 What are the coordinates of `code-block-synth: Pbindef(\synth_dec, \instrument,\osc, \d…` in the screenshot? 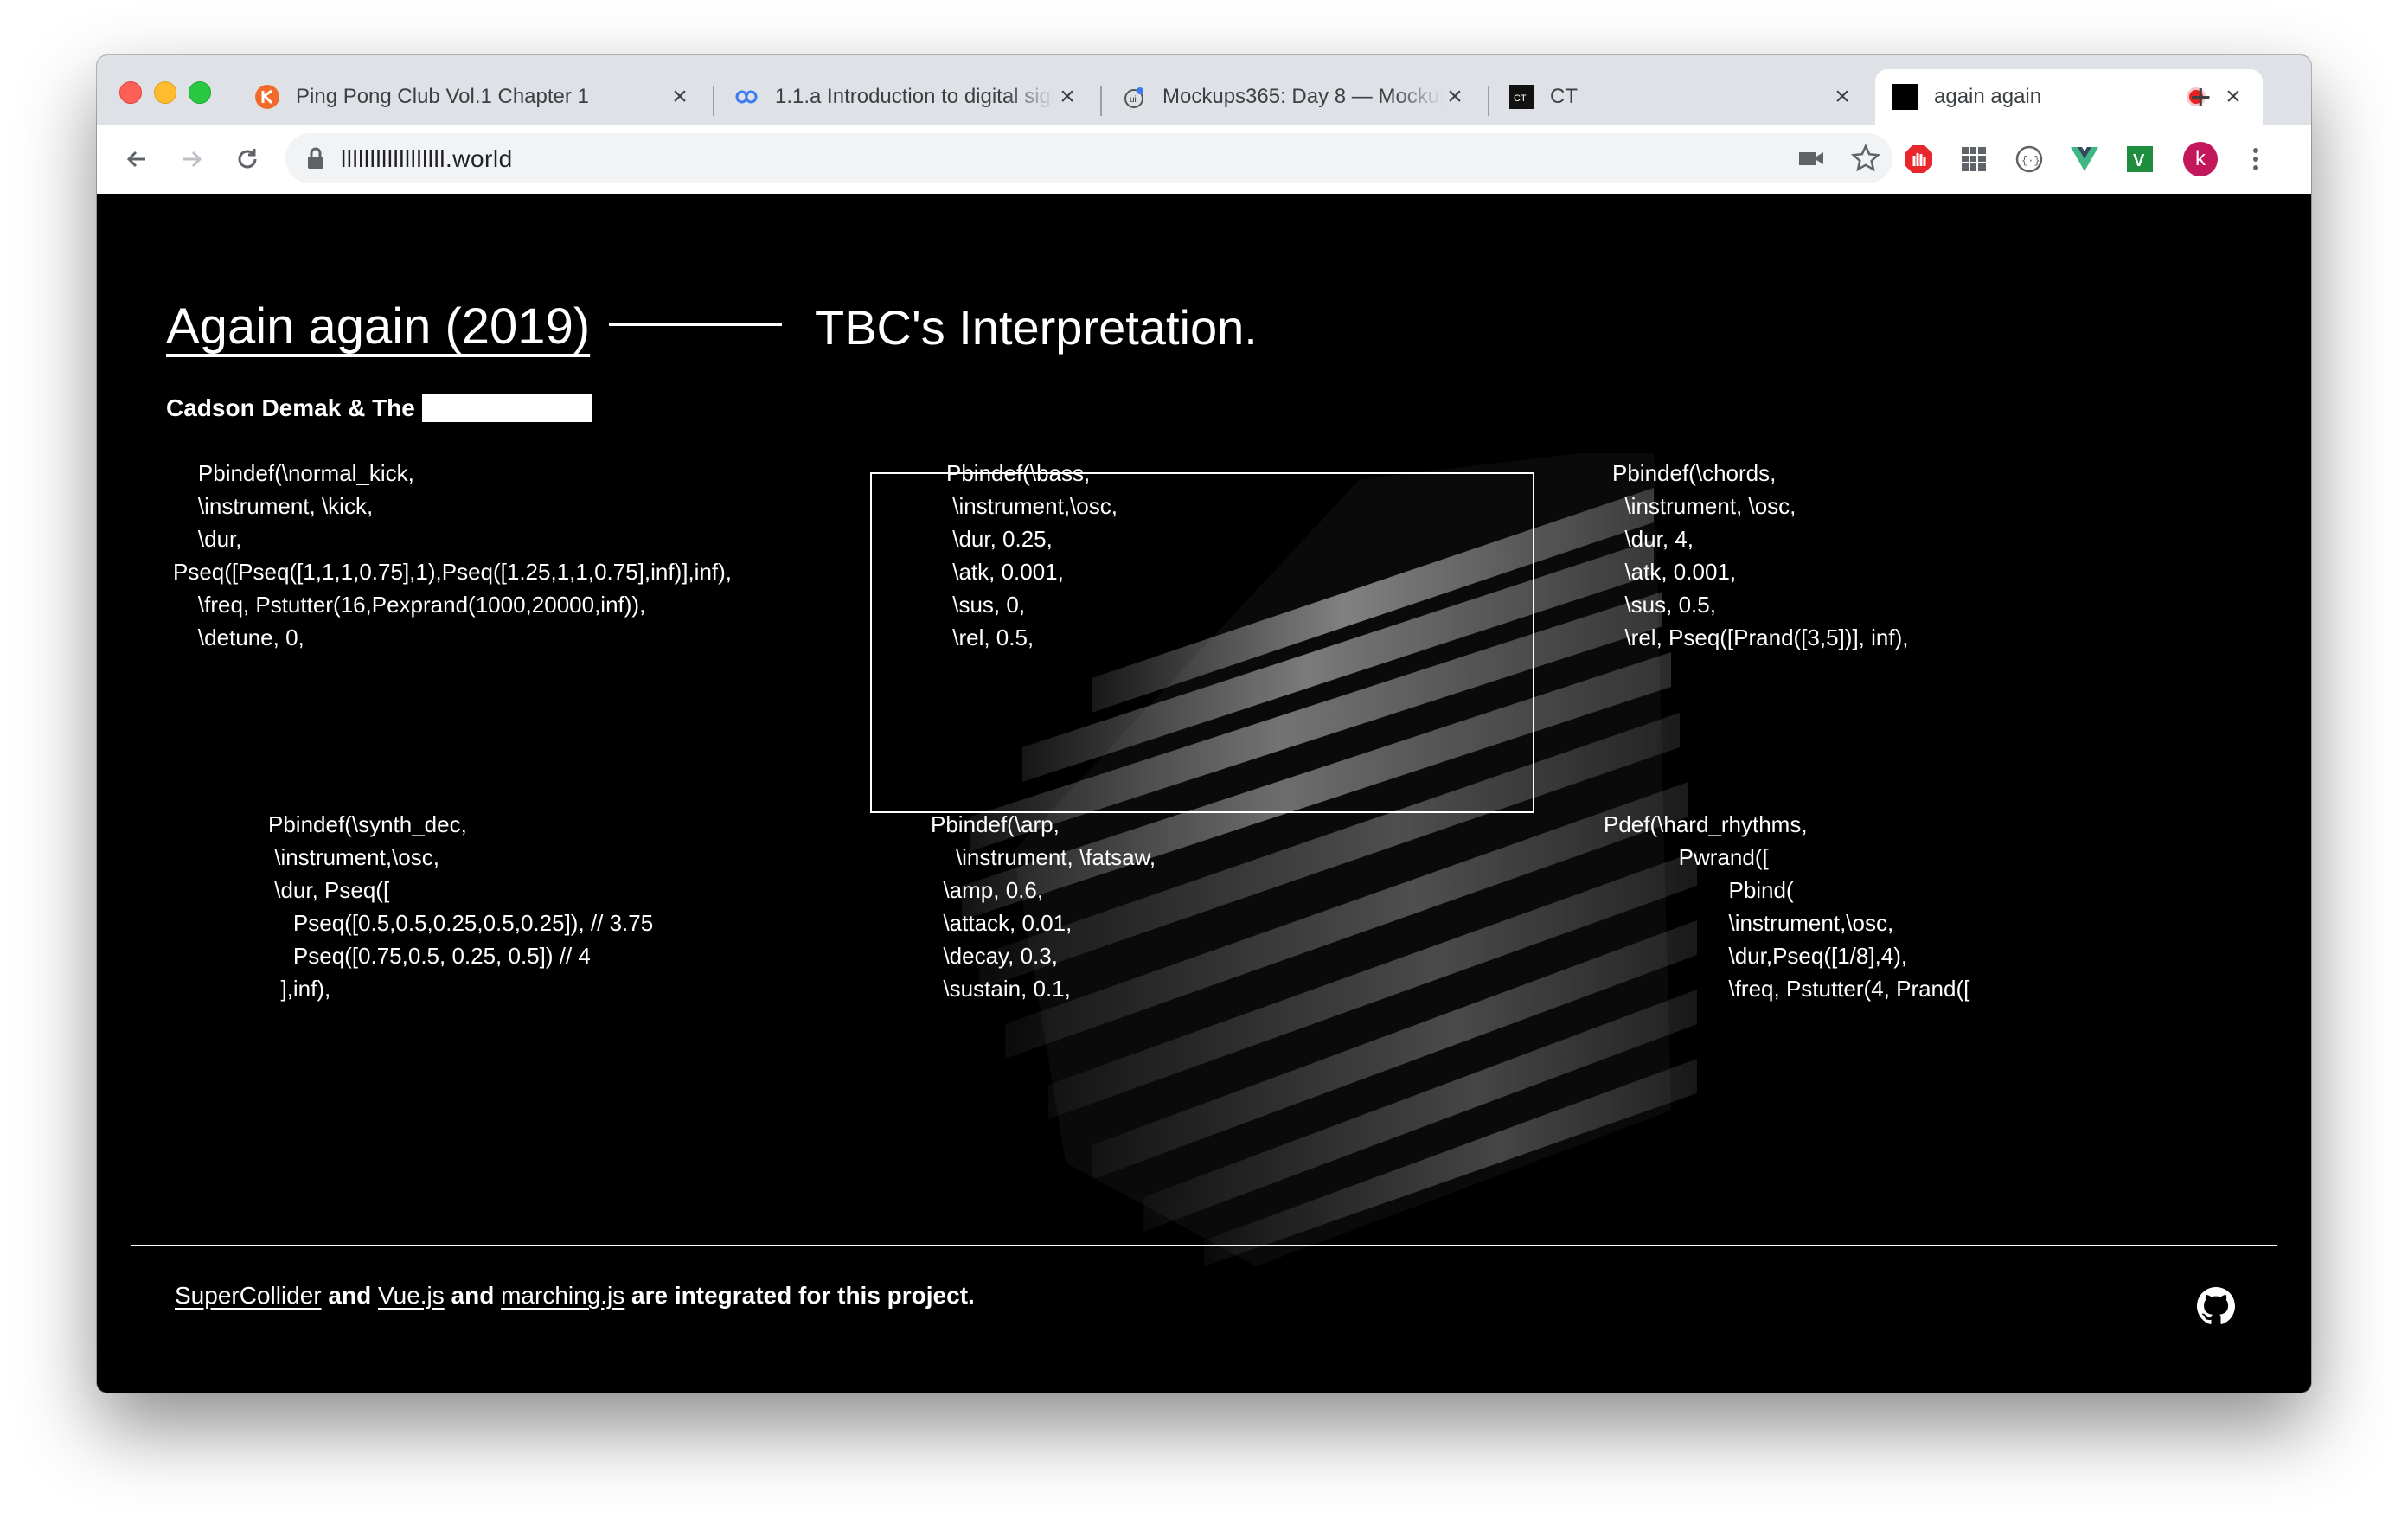 It's located at (461, 906).